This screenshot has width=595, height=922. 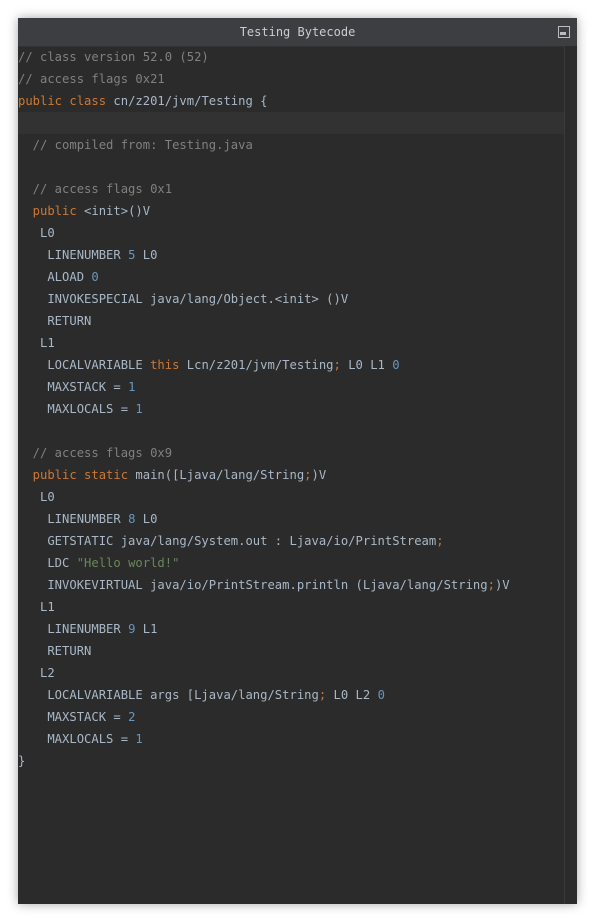 I want to click on code-line-1: // class version 52.0 (52), so click(x=113, y=57).